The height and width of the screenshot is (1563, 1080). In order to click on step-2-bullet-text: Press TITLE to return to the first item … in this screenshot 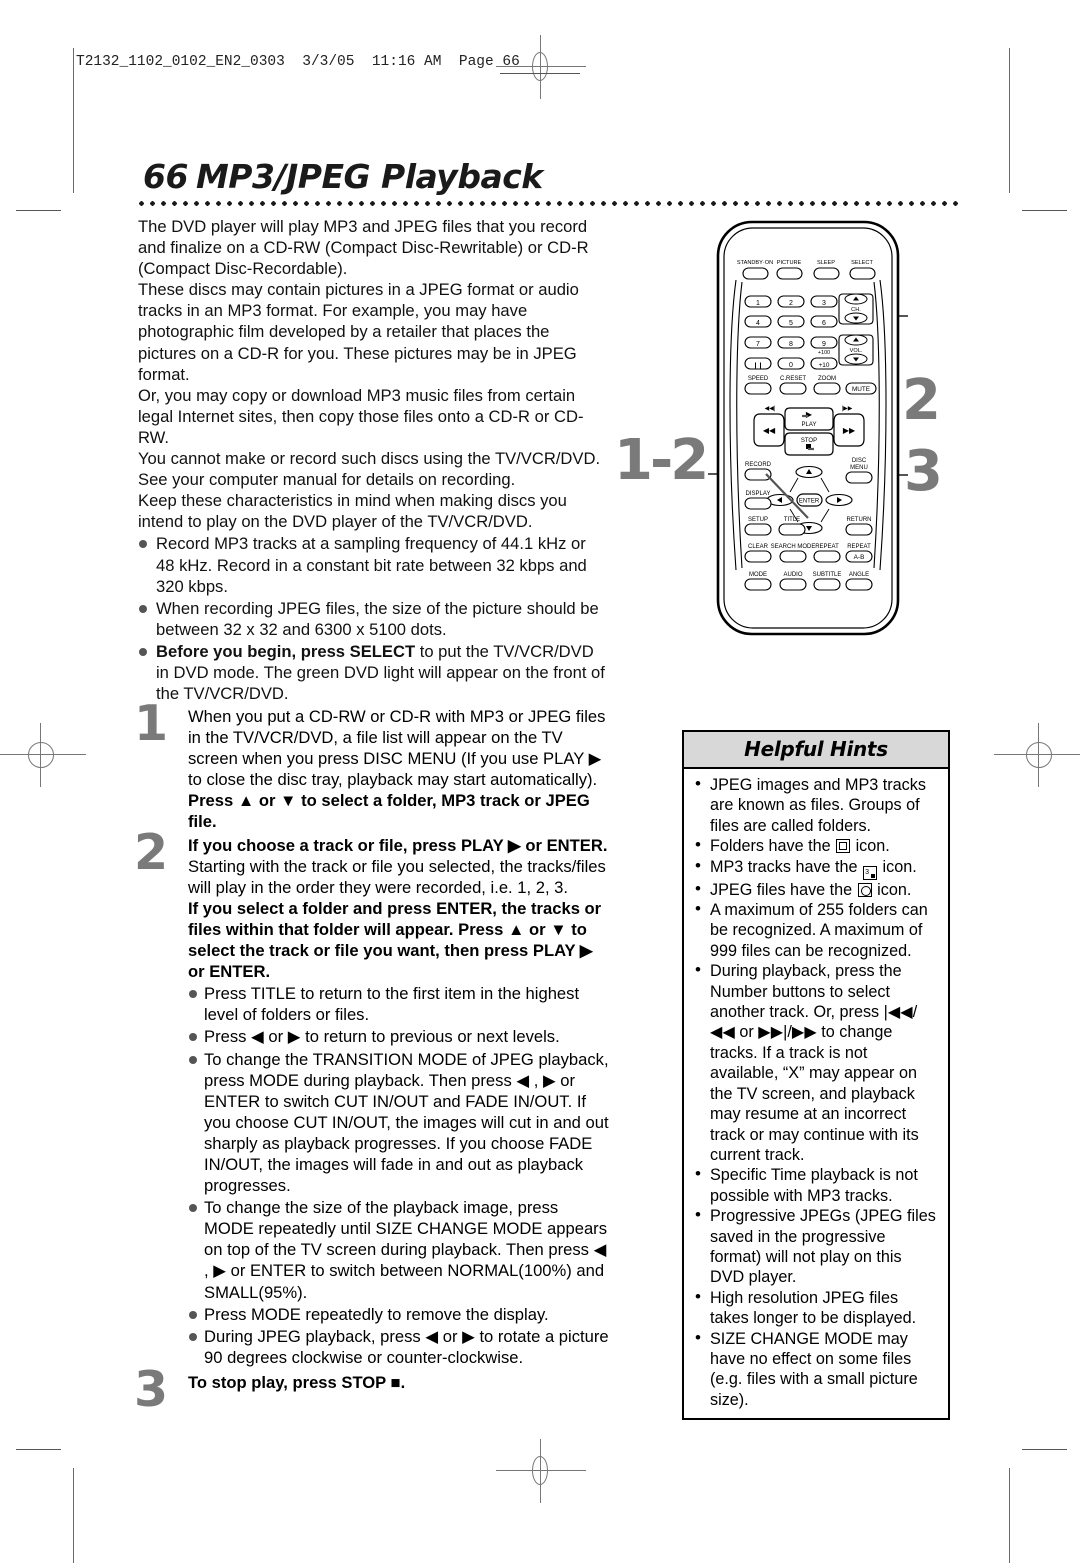, I will do `click(392, 1004)`.